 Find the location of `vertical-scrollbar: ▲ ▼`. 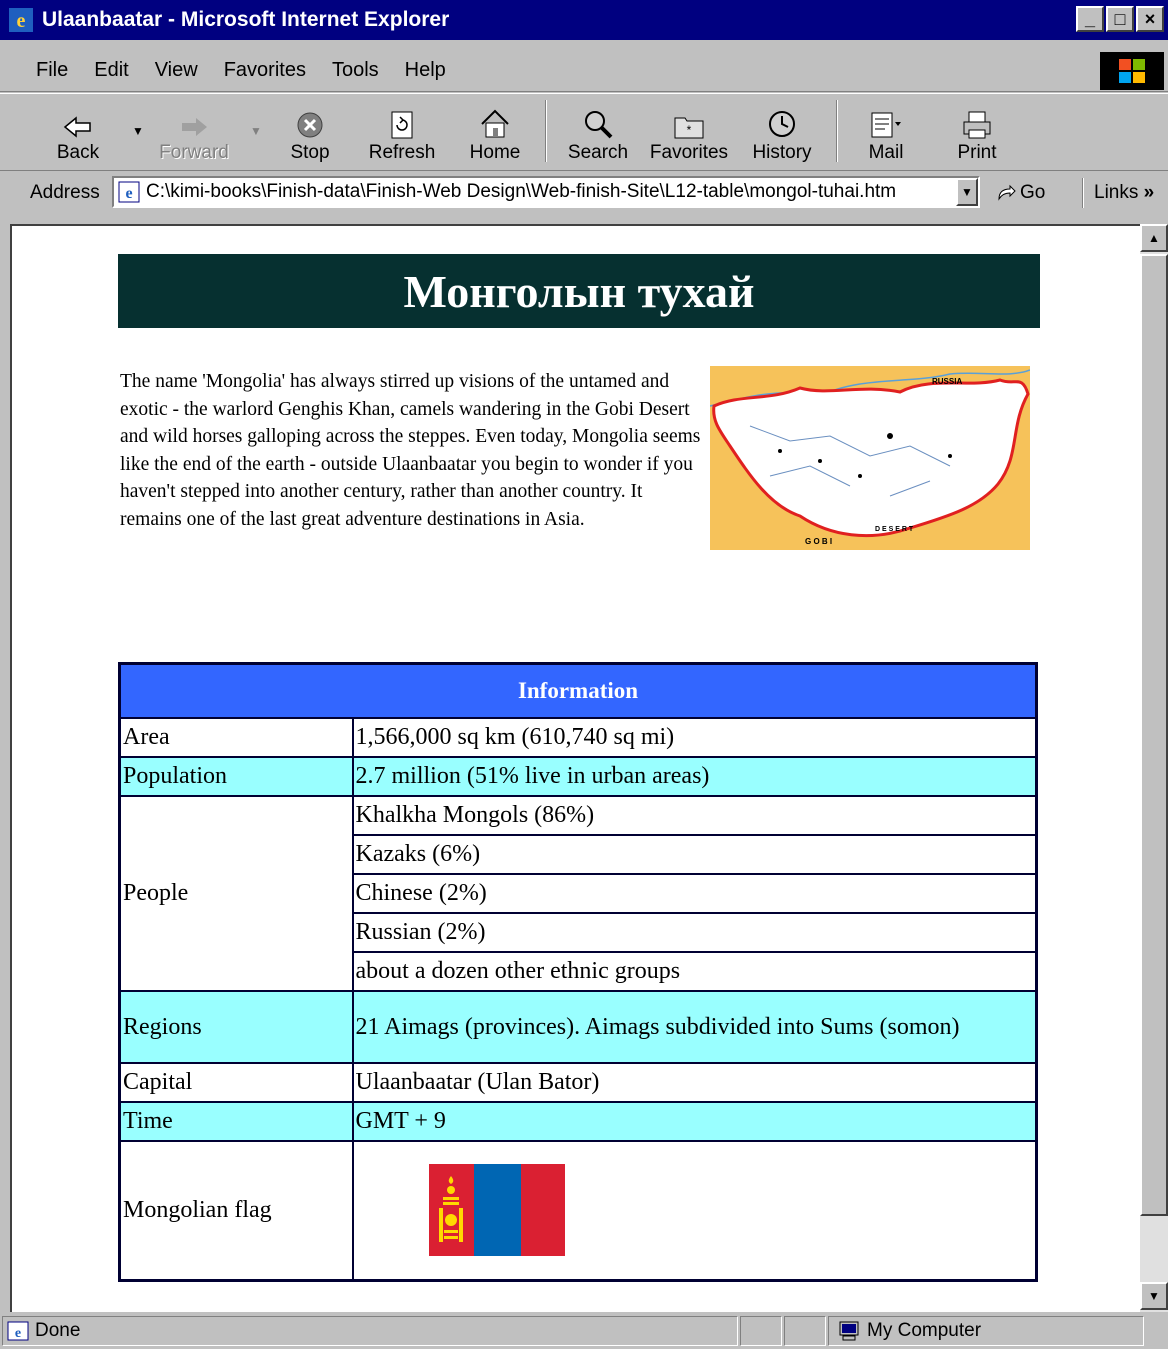

vertical-scrollbar: ▲ ▼ is located at coordinates (1154, 768).